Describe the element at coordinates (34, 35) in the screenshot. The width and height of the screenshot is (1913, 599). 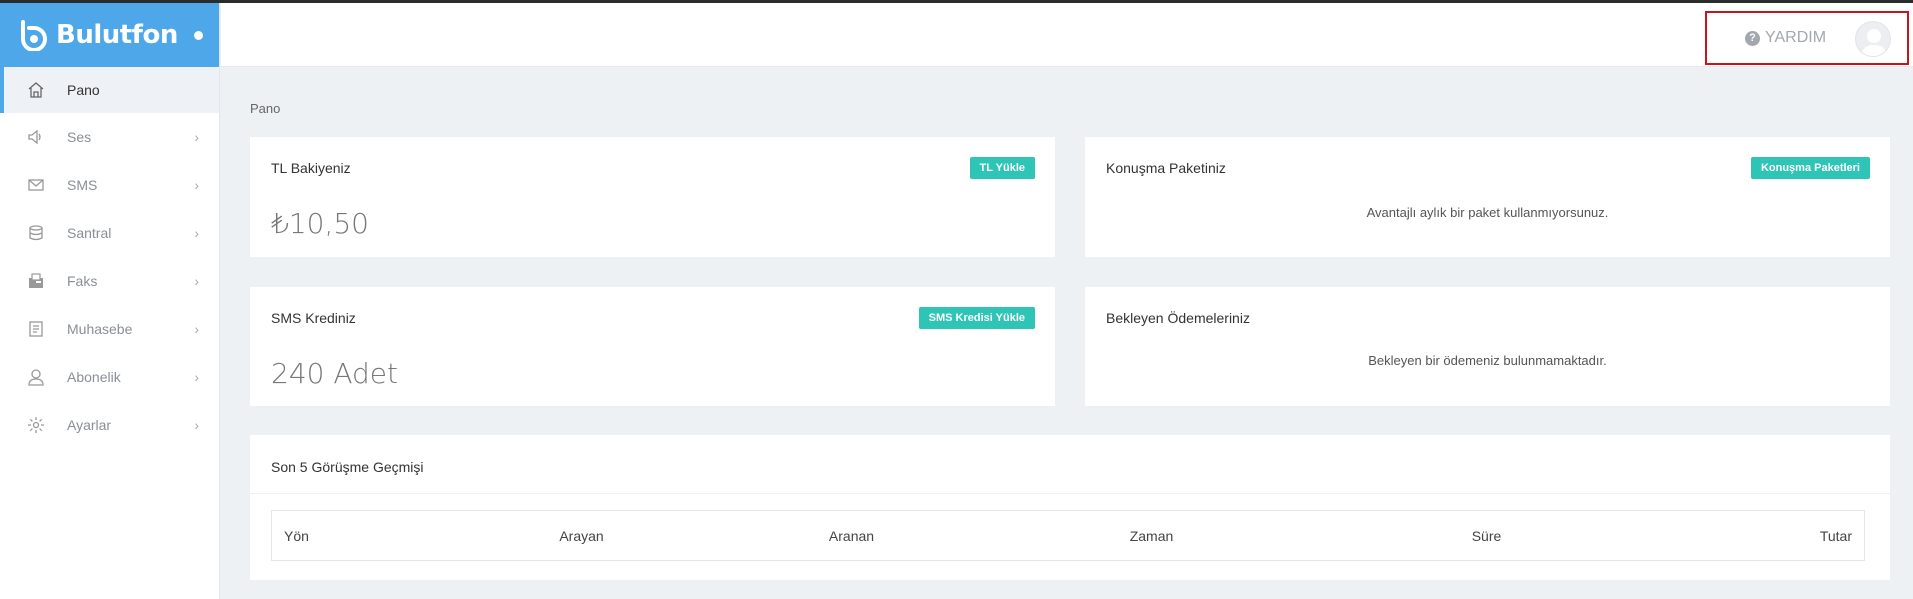
I see `bulutfon-logo-icon` at that location.